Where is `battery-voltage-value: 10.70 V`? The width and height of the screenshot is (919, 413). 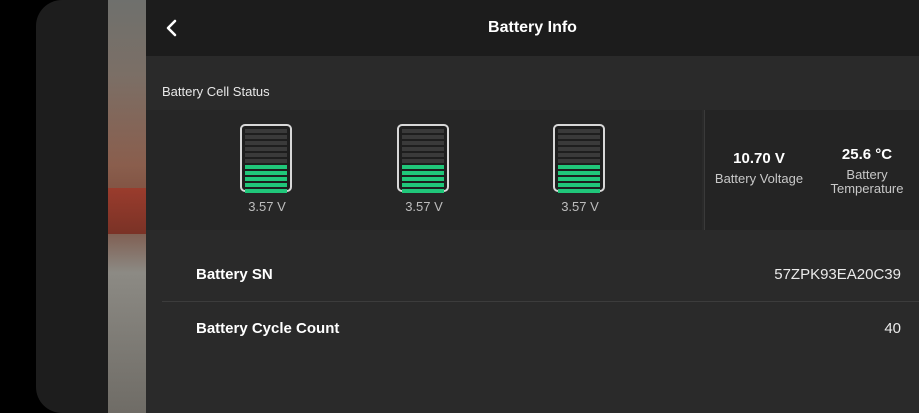
battery-voltage-value: 10.70 V is located at coordinates (759, 158).